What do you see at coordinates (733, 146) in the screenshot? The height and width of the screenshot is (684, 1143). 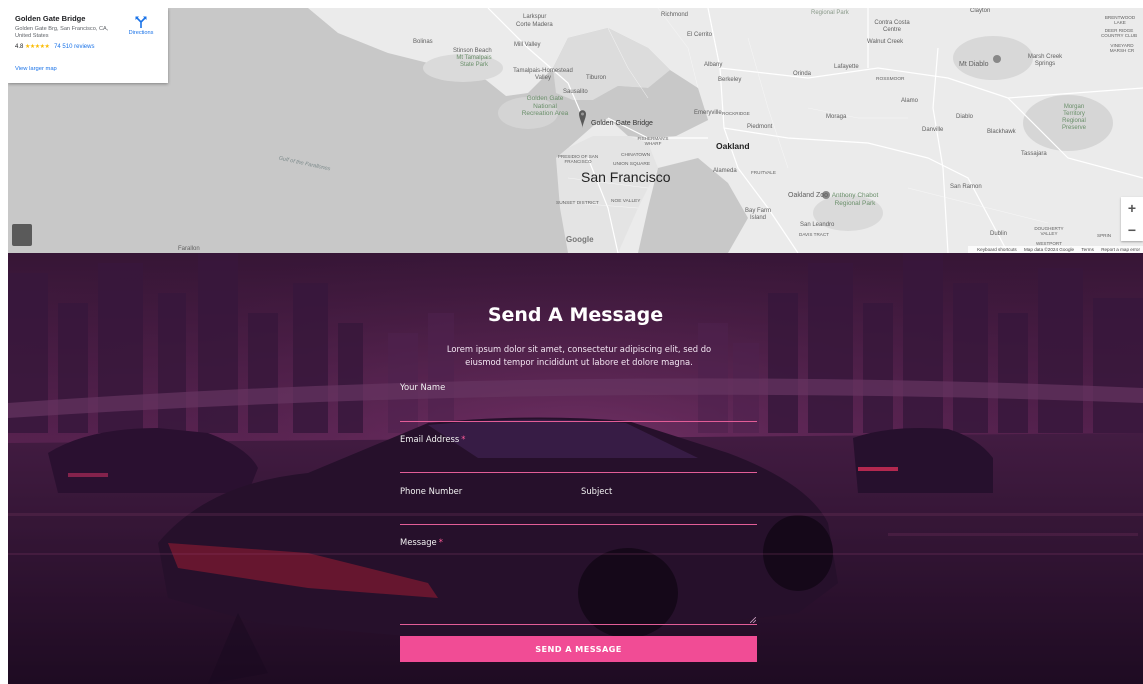 I see `map-label: Oakland` at bounding box center [733, 146].